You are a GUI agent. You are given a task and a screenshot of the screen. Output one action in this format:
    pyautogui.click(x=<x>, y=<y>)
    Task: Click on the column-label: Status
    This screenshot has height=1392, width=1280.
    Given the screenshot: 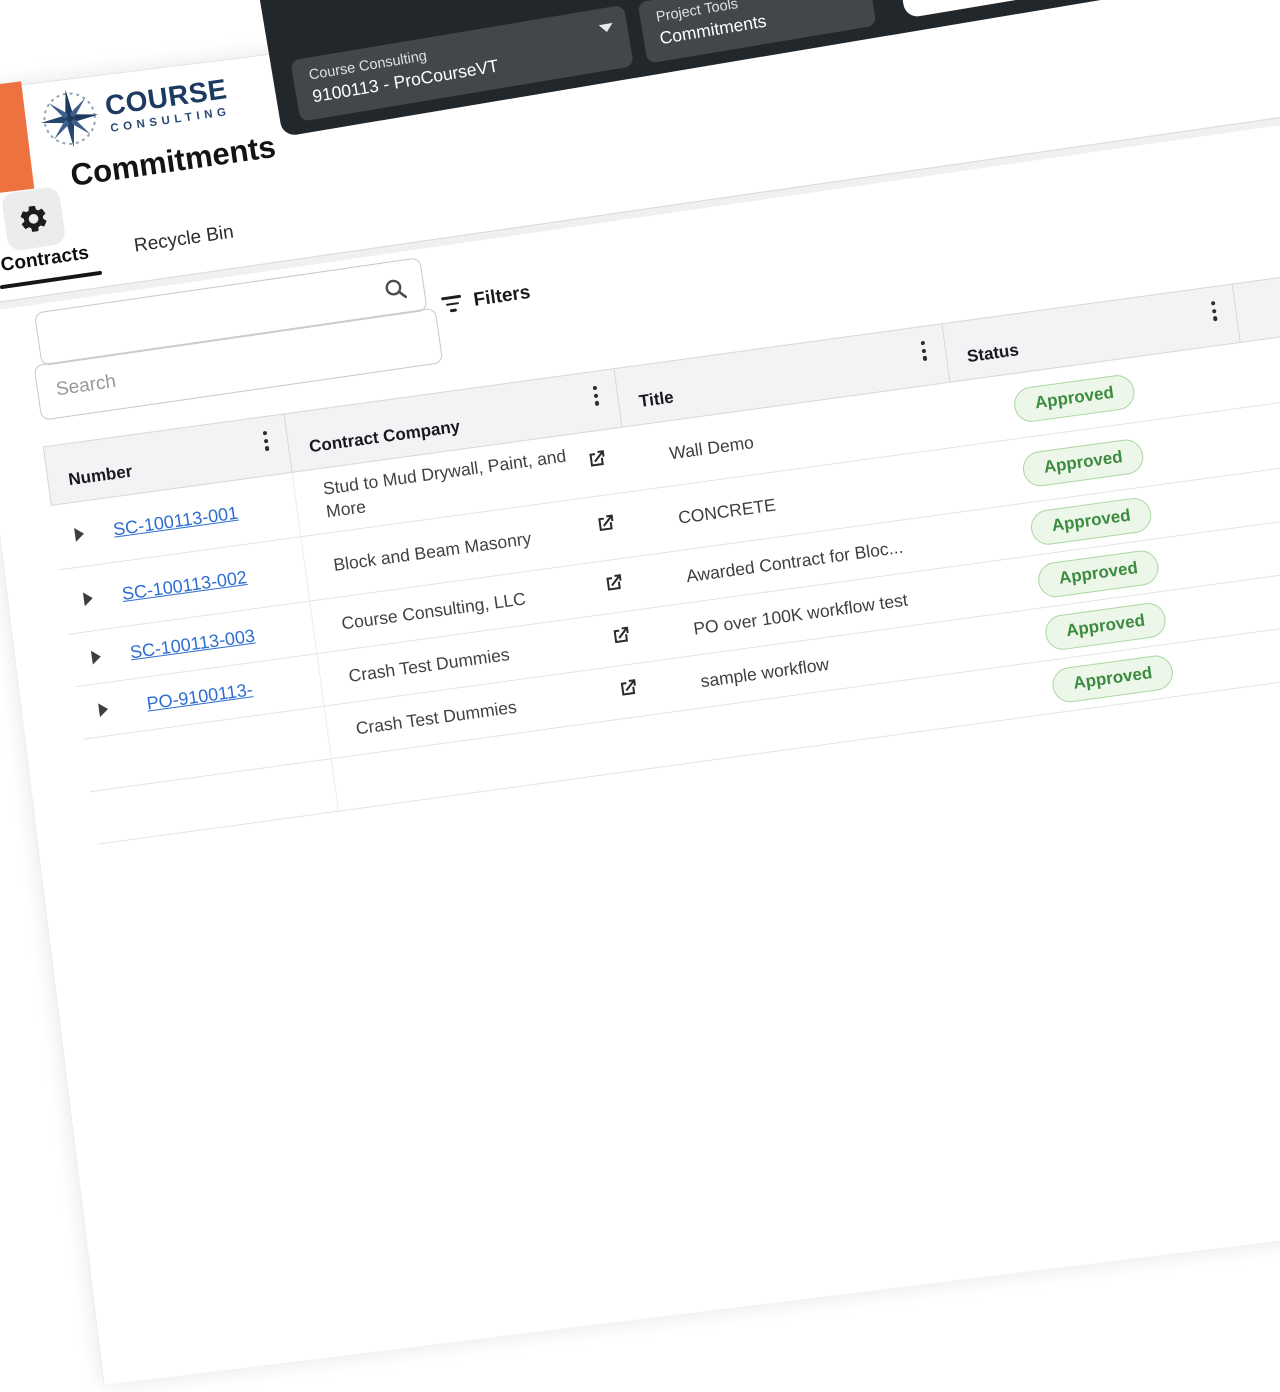 What is the action you would take?
    pyautogui.click(x=992, y=353)
    